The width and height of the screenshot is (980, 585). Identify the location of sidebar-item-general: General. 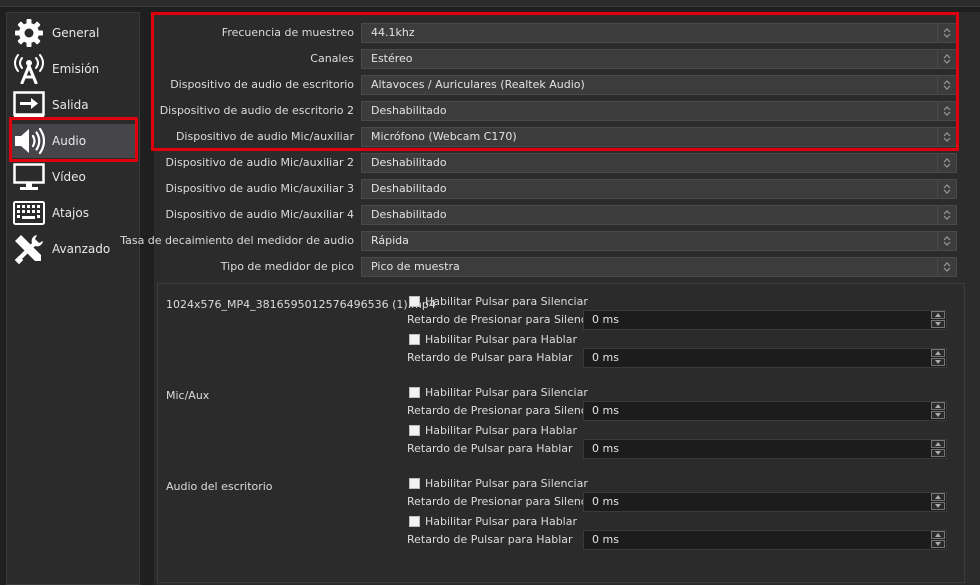
(73, 33).